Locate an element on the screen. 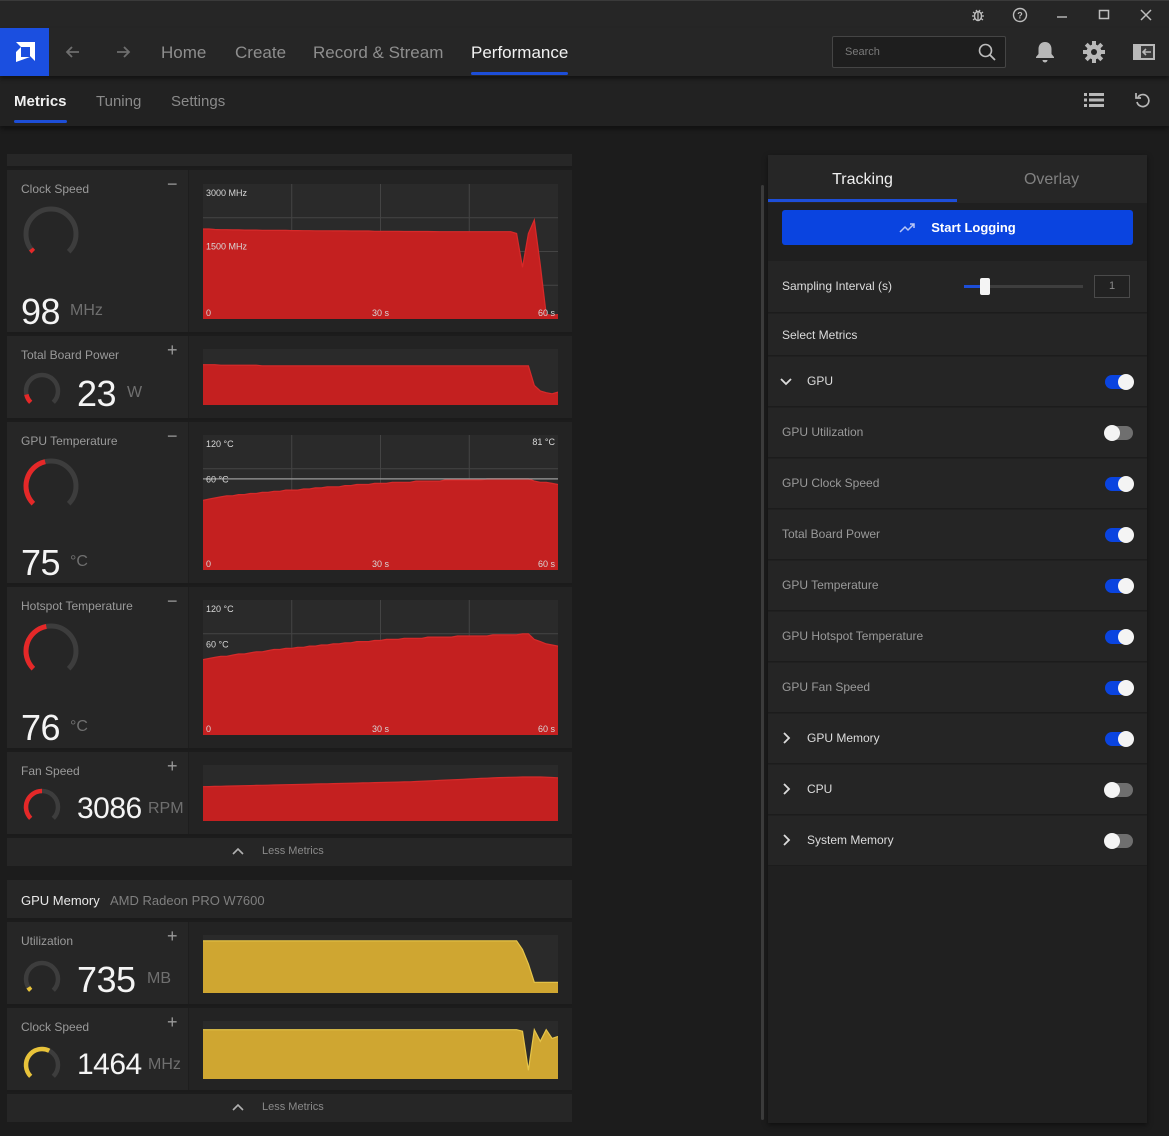 The image size is (1169, 1136). metric-value: 23 is located at coordinates (97, 393).